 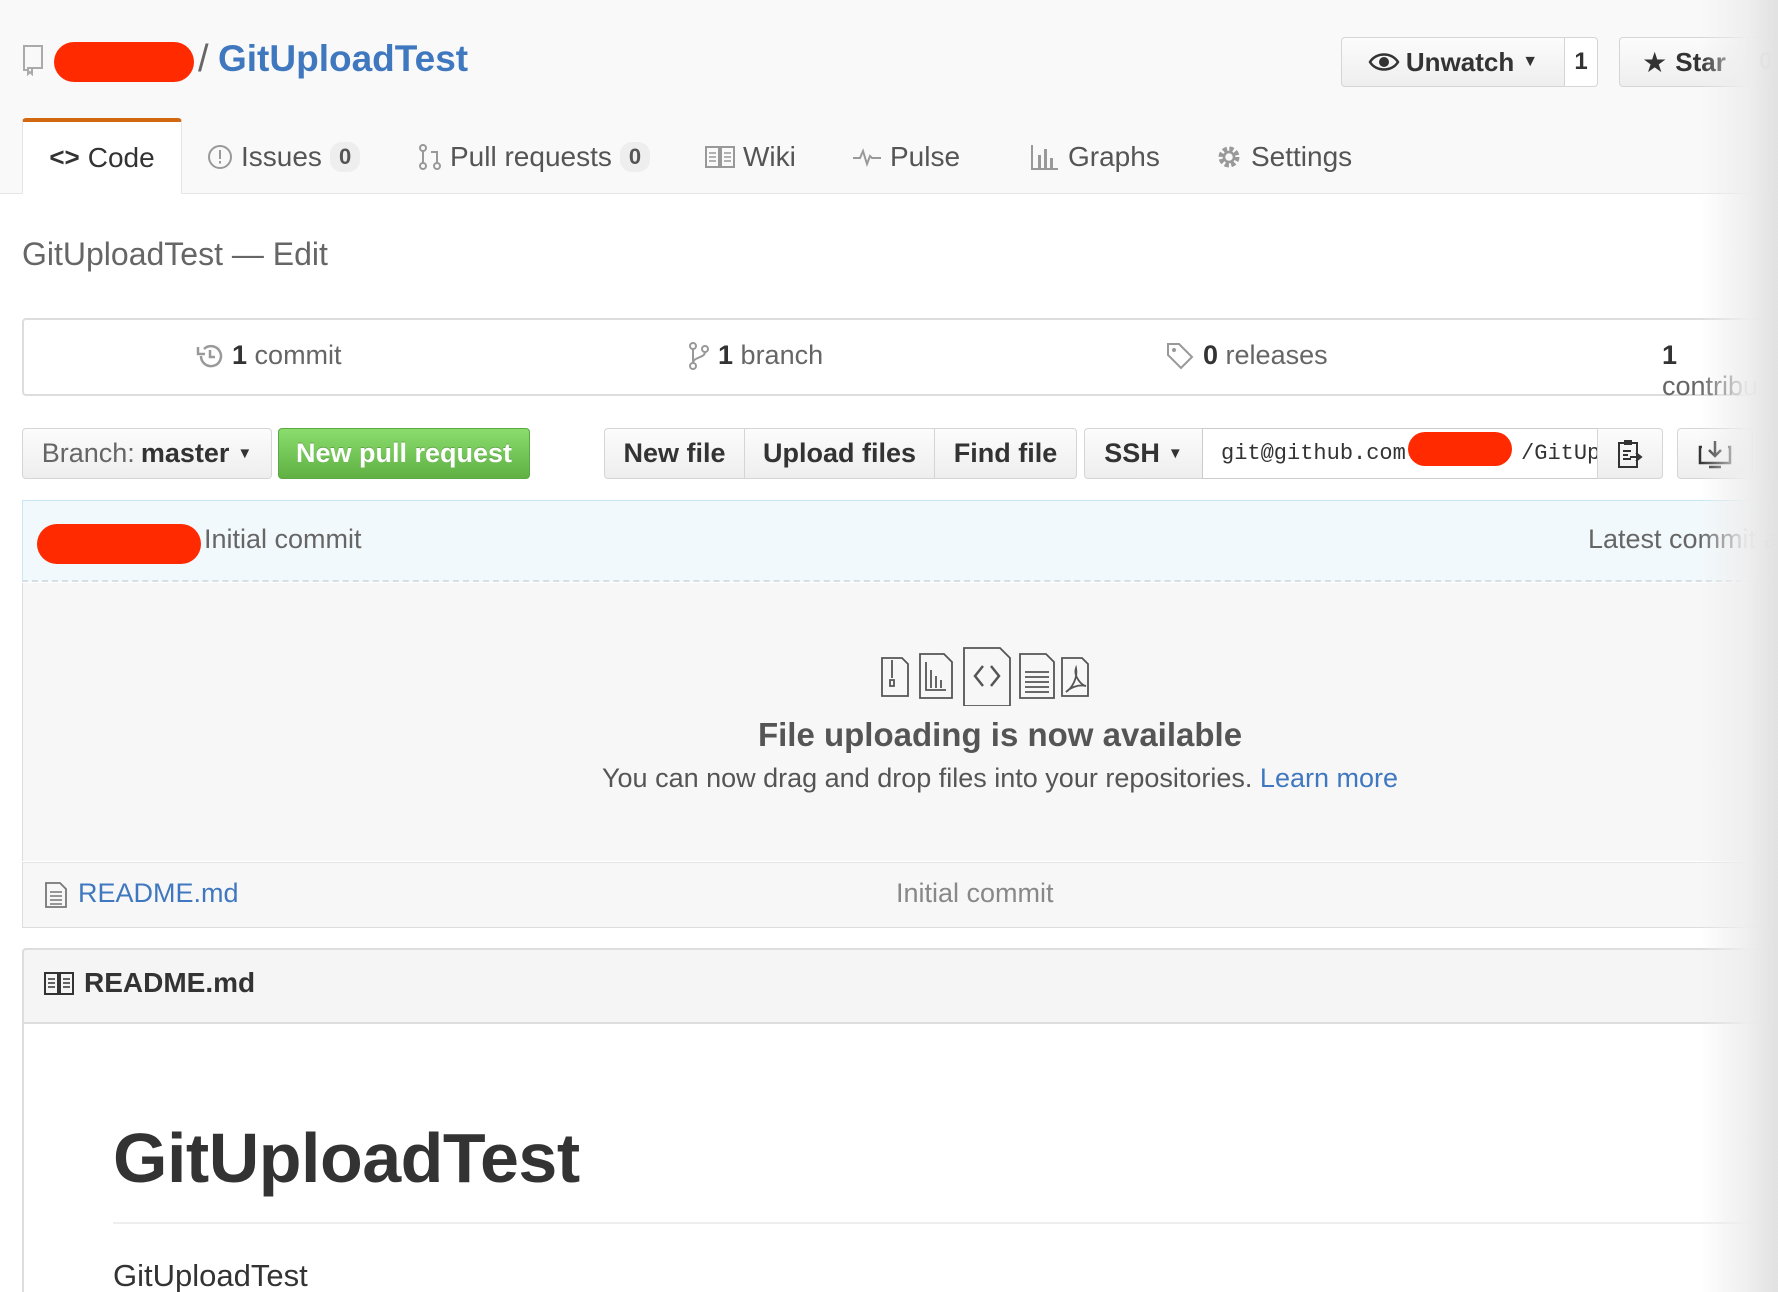 I want to click on star-icon: ★, so click(x=1655, y=62).